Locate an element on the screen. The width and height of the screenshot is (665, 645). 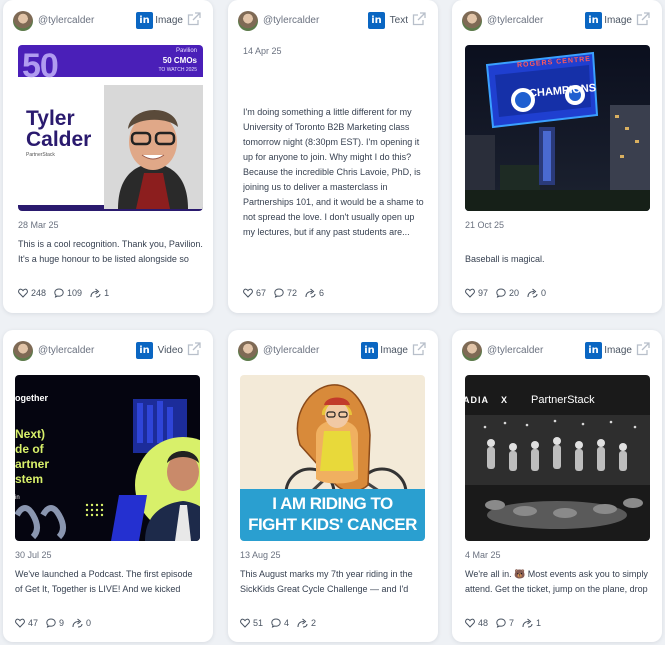
like-count: 48 is located at coordinates (483, 623).